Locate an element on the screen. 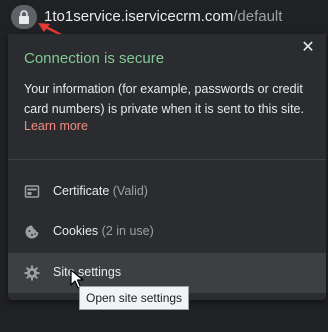  cookies-label: Cookies is located at coordinates (76, 231).